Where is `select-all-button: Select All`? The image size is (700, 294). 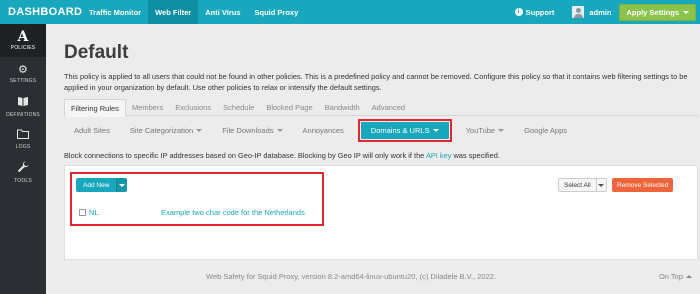
select-all-button: Select All is located at coordinates (577, 185).